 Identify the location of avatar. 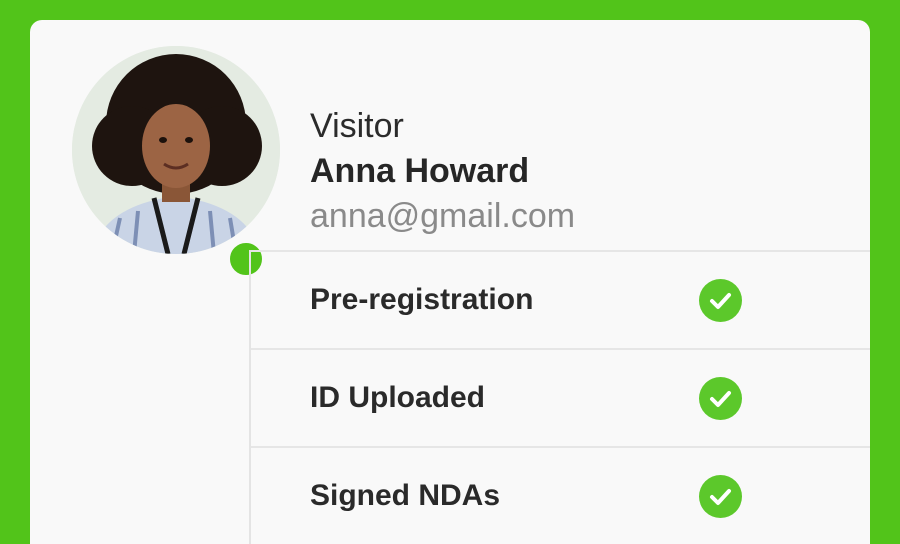
(176, 150).